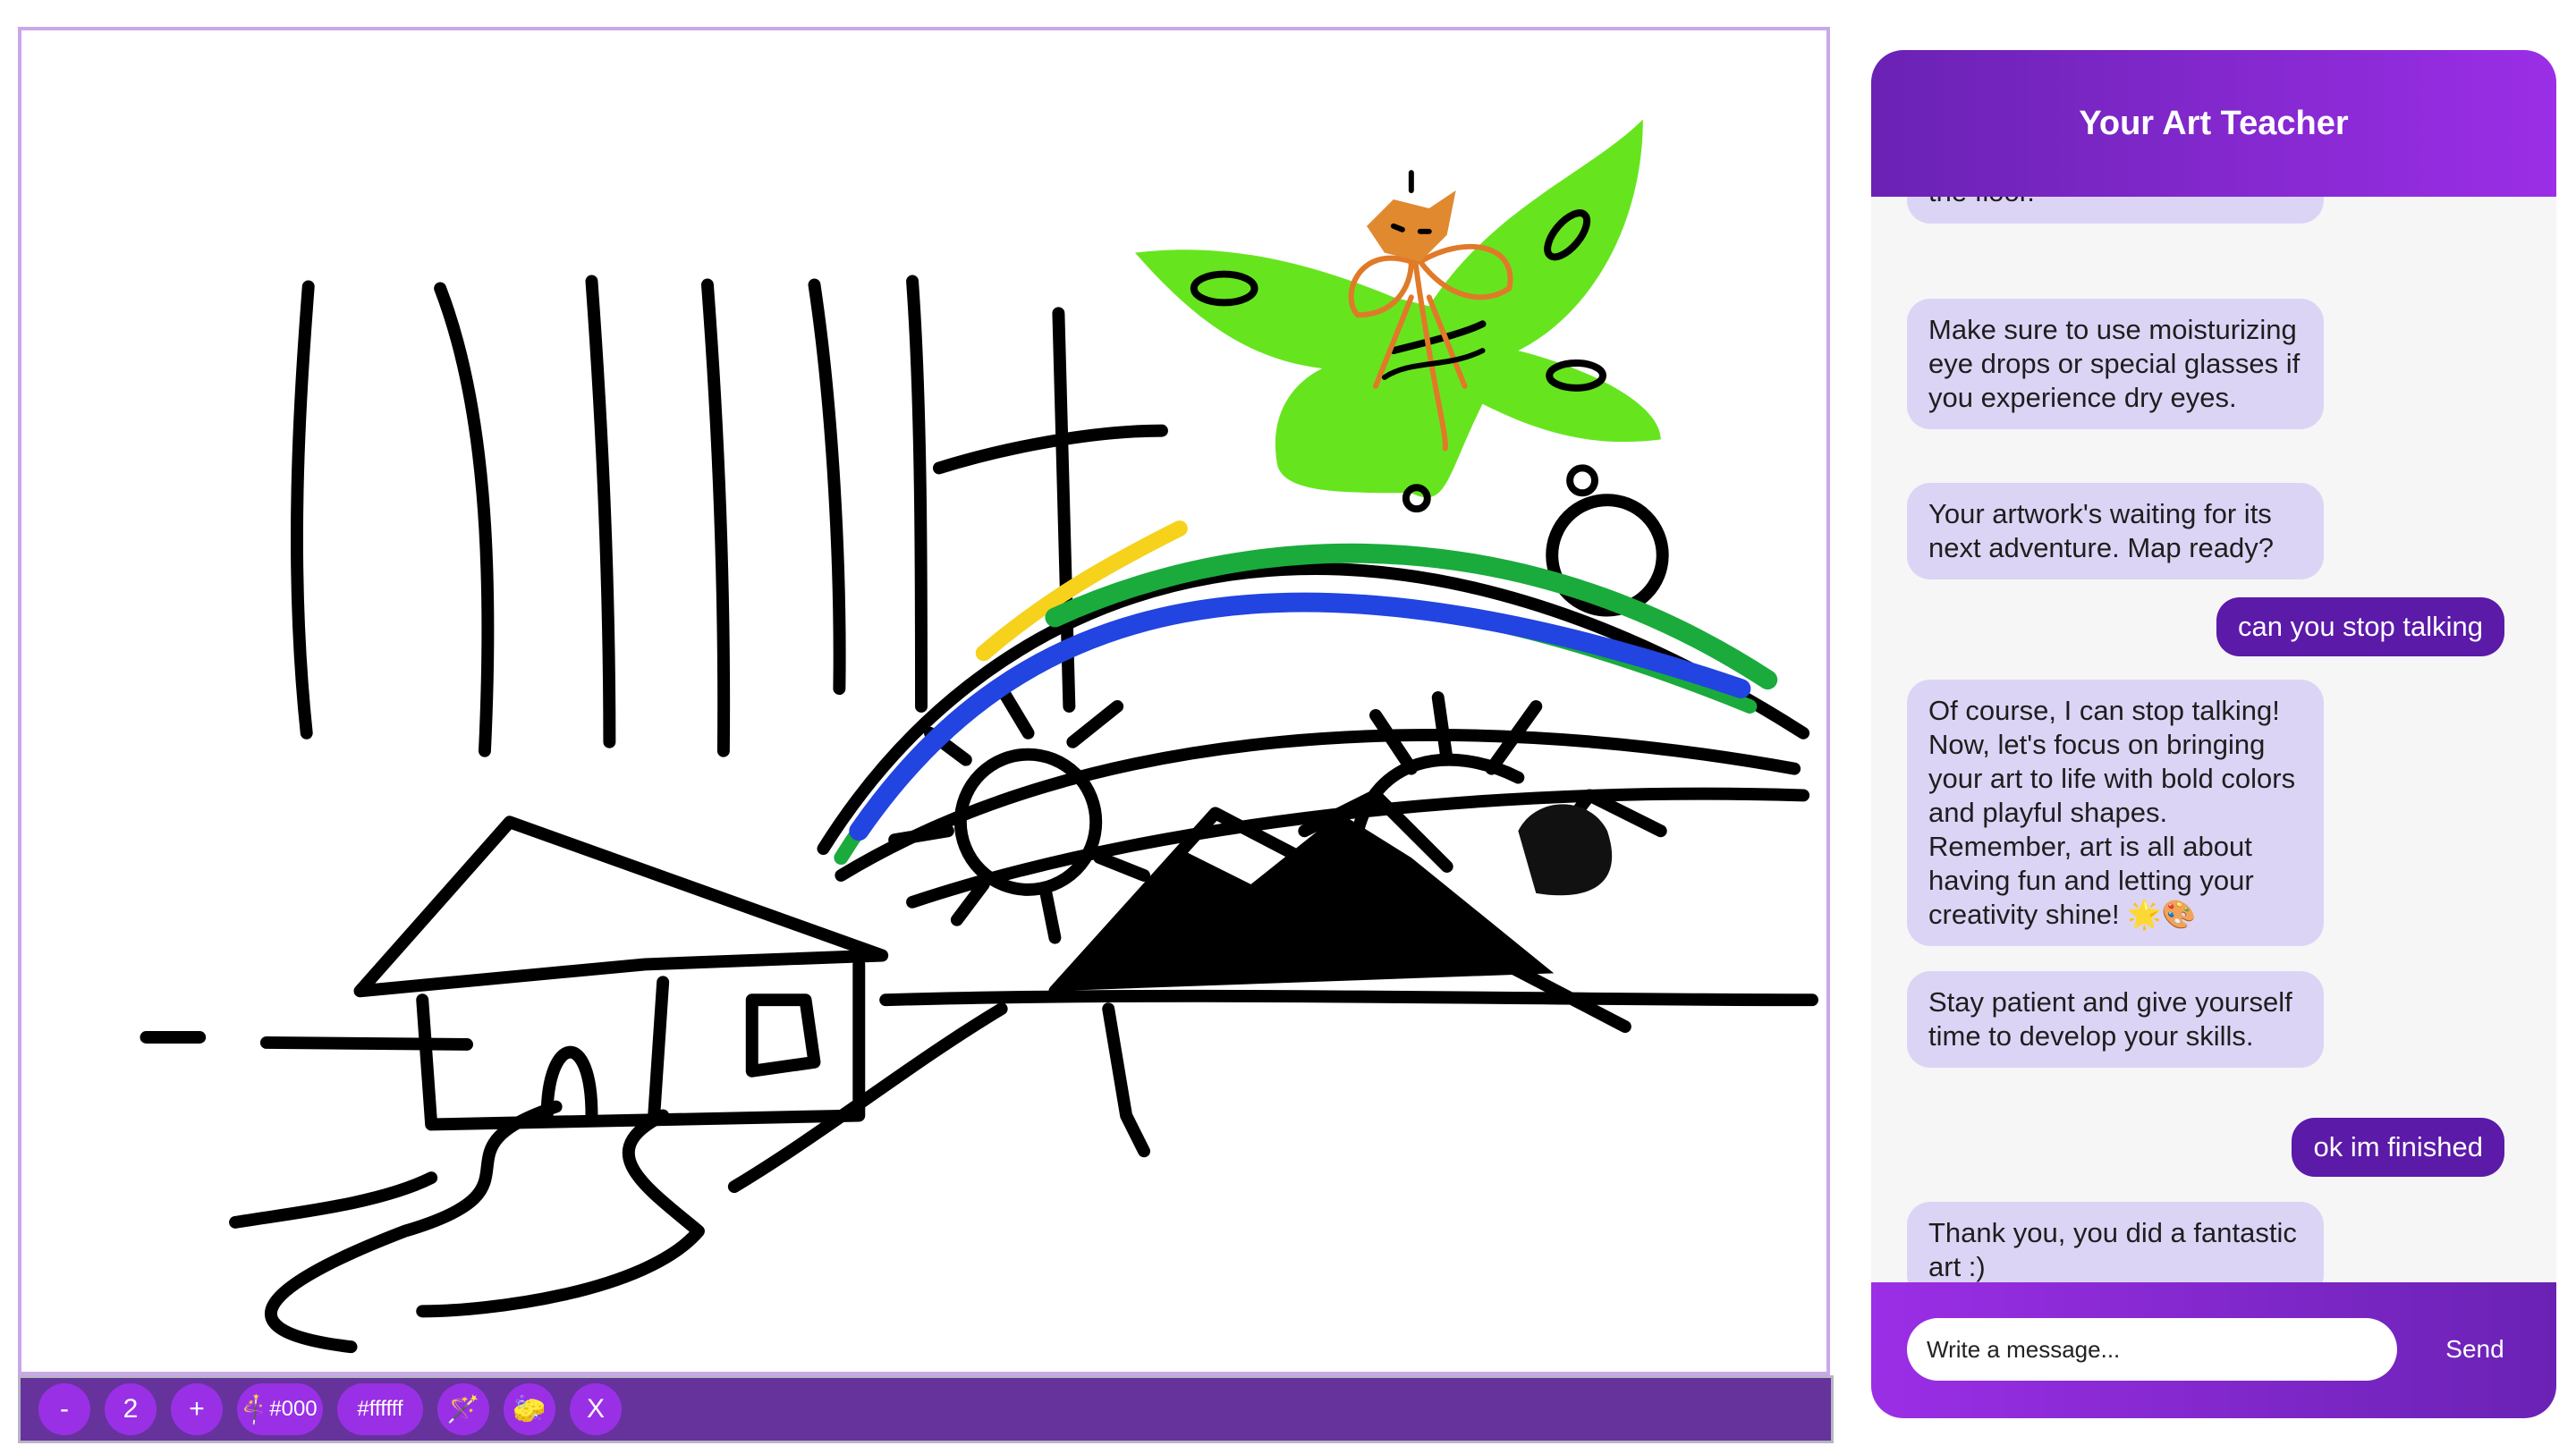  What do you see at coordinates (64, 1409) in the screenshot?
I see `decrease-brush-button: -` at bounding box center [64, 1409].